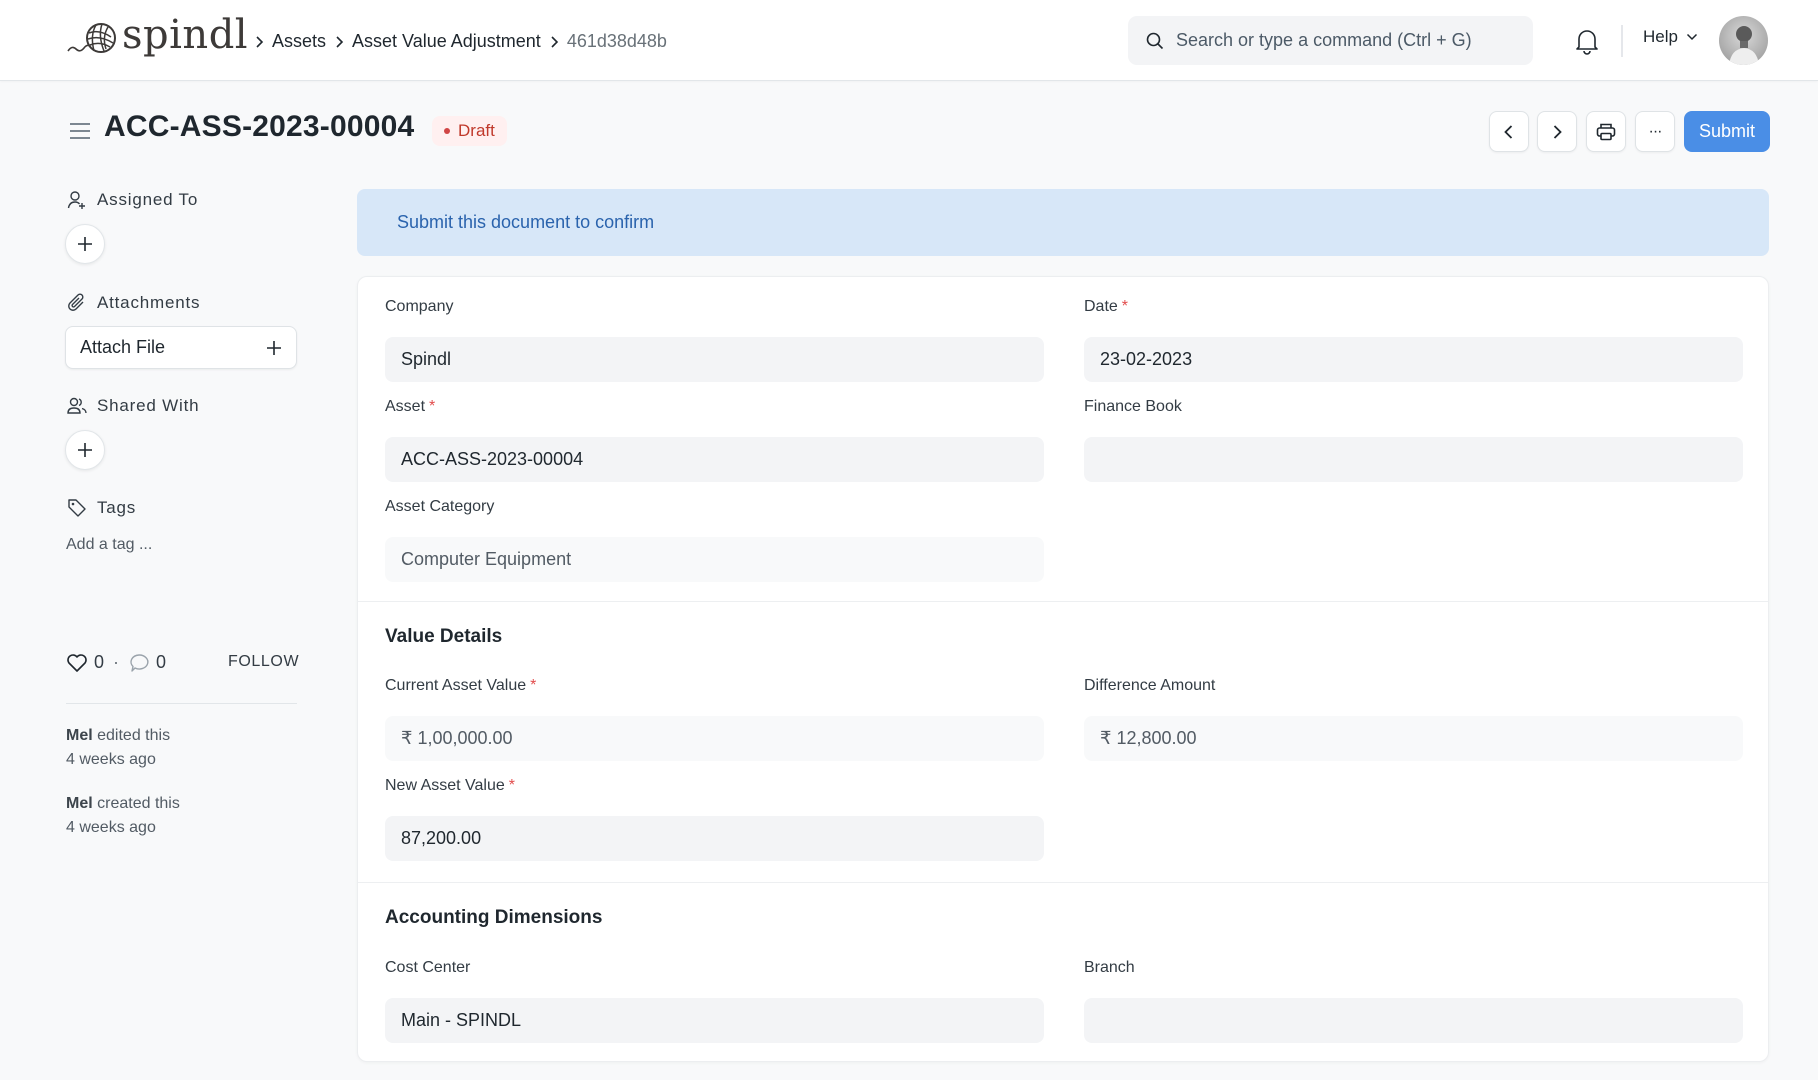  Describe the element at coordinates (443, 637) in the screenshot. I see `value-details-heading: Value Details` at that location.